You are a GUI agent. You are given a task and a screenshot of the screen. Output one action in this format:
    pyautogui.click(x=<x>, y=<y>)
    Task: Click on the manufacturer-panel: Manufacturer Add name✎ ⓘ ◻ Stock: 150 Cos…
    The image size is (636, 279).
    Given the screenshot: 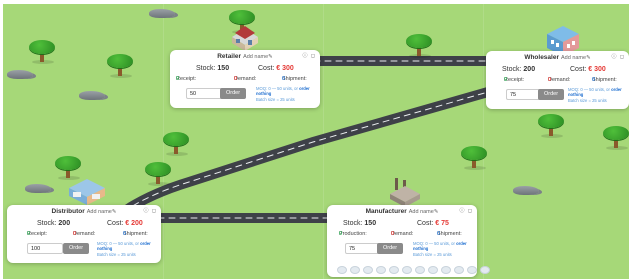 What is the action you would take?
    pyautogui.click(x=408, y=241)
    